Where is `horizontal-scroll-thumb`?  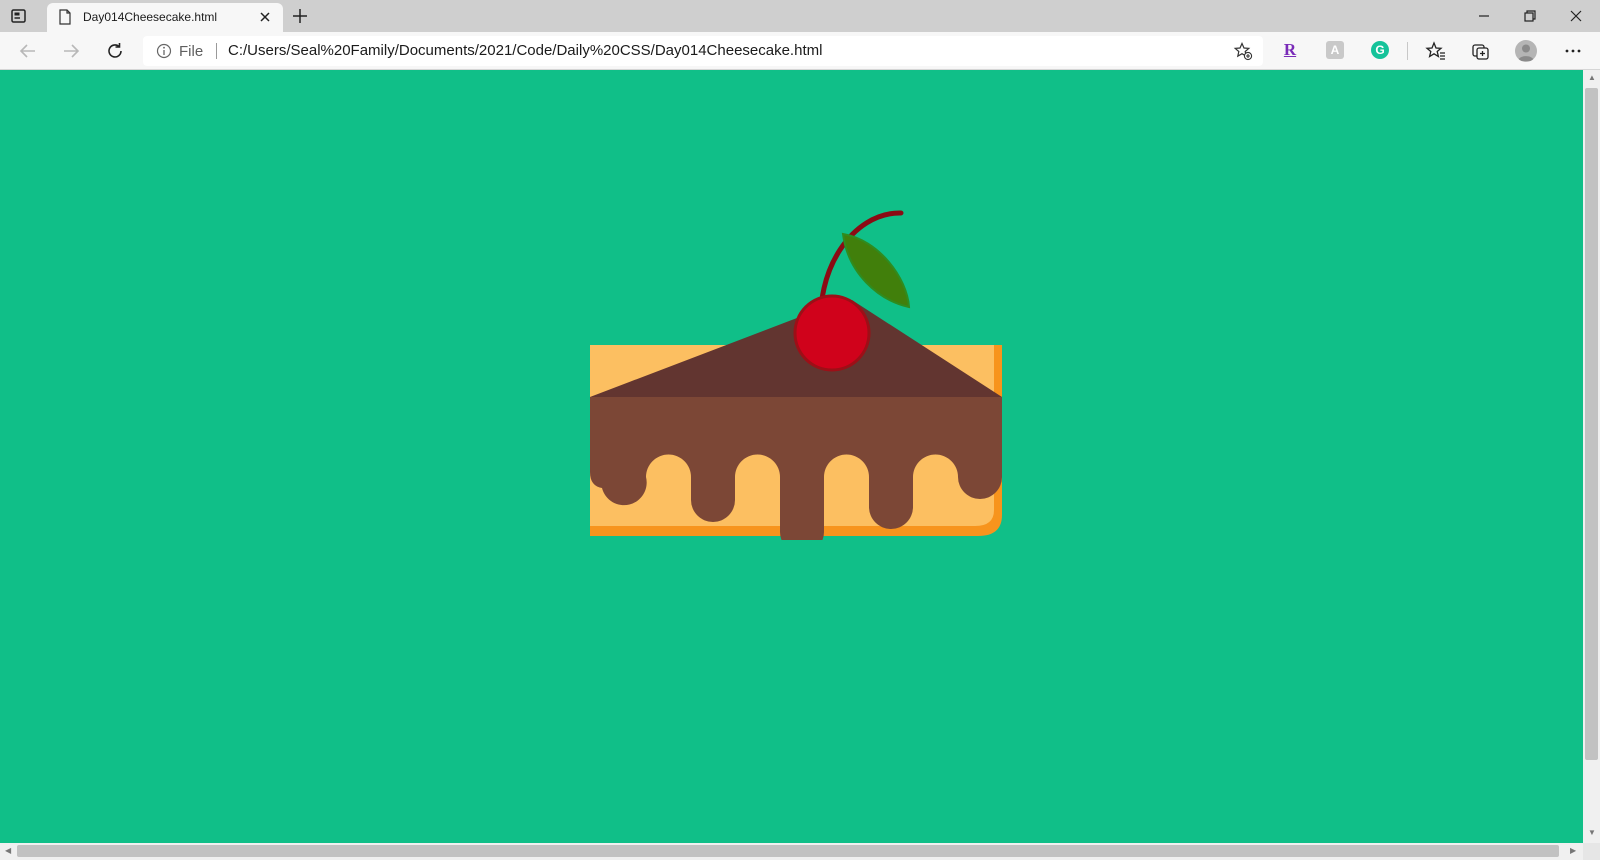 horizontal-scroll-thumb is located at coordinates (788, 851).